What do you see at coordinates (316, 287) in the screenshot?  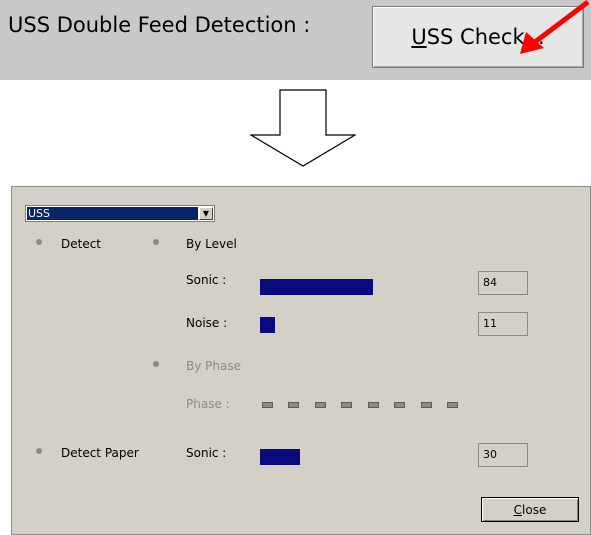 I see `sonic-level-bar` at bounding box center [316, 287].